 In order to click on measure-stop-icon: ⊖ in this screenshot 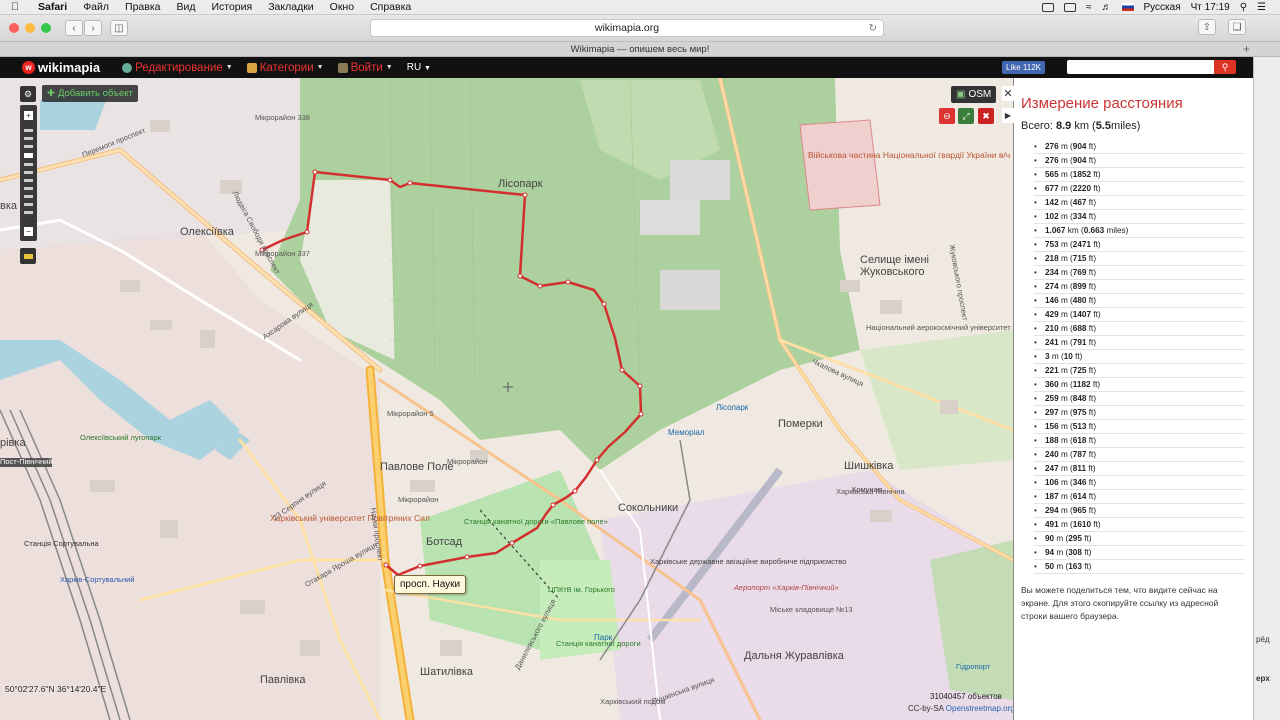, I will do `click(947, 116)`.